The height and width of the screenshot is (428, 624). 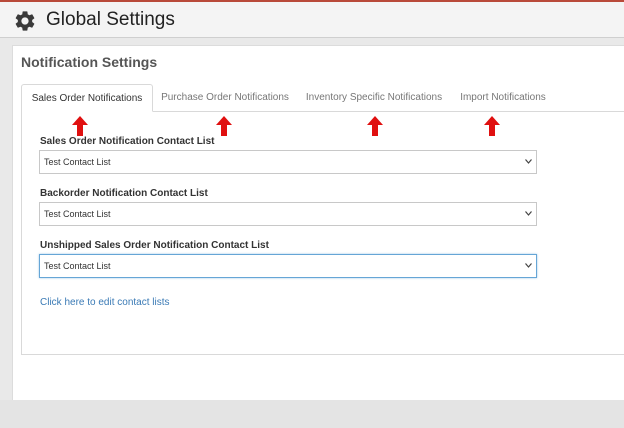 What do you see at coordinates (288, 214) in the screenshot?
I see `backorder-contact-list-select: Test Contact List` at bounding box center [288, 214].